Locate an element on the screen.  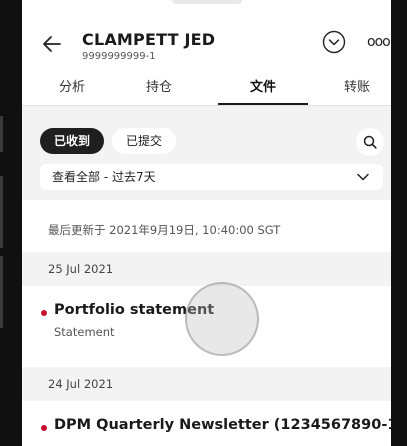
notch is located at coordinates (206, 2).